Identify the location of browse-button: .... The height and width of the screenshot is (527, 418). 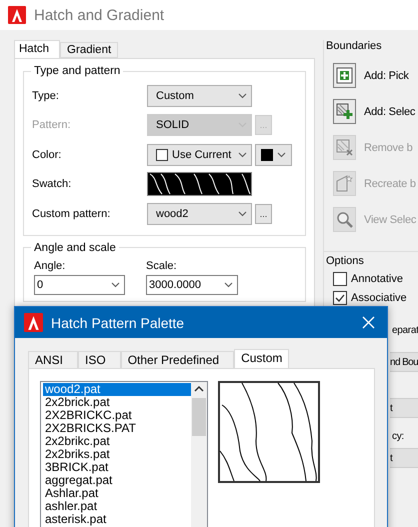
(263, 214).